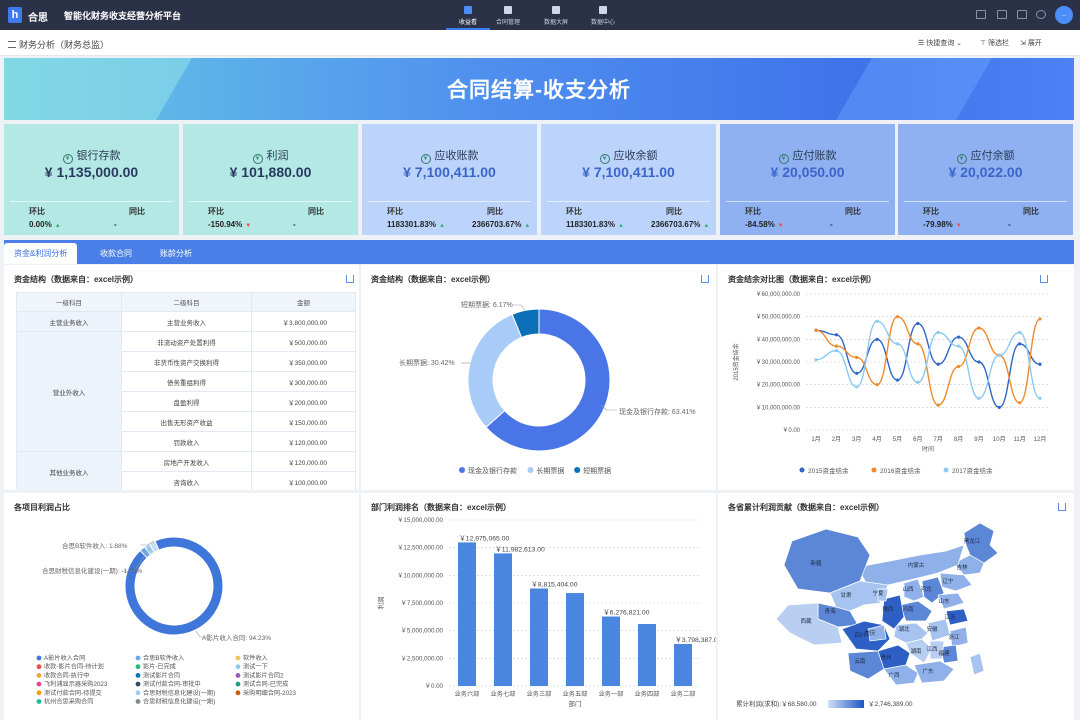 This screenshot has width=1080, height=720. I want to click on legend-label: 测试合同-已完成, so click(265, 684).